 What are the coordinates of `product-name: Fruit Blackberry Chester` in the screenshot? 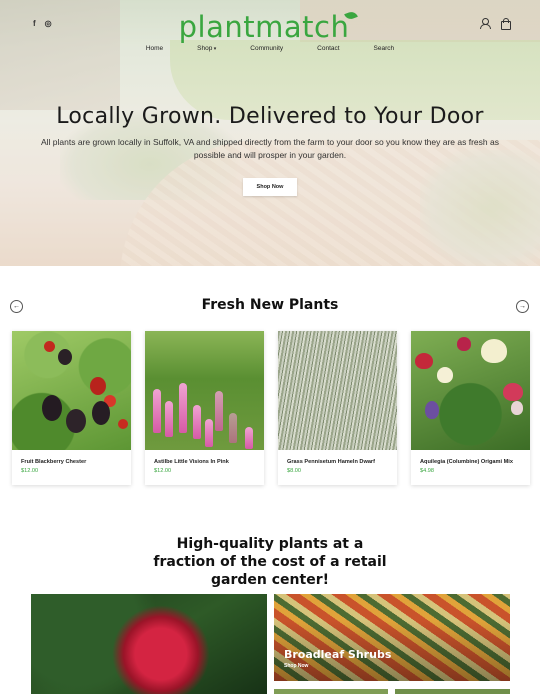 It's located at (53, 462).